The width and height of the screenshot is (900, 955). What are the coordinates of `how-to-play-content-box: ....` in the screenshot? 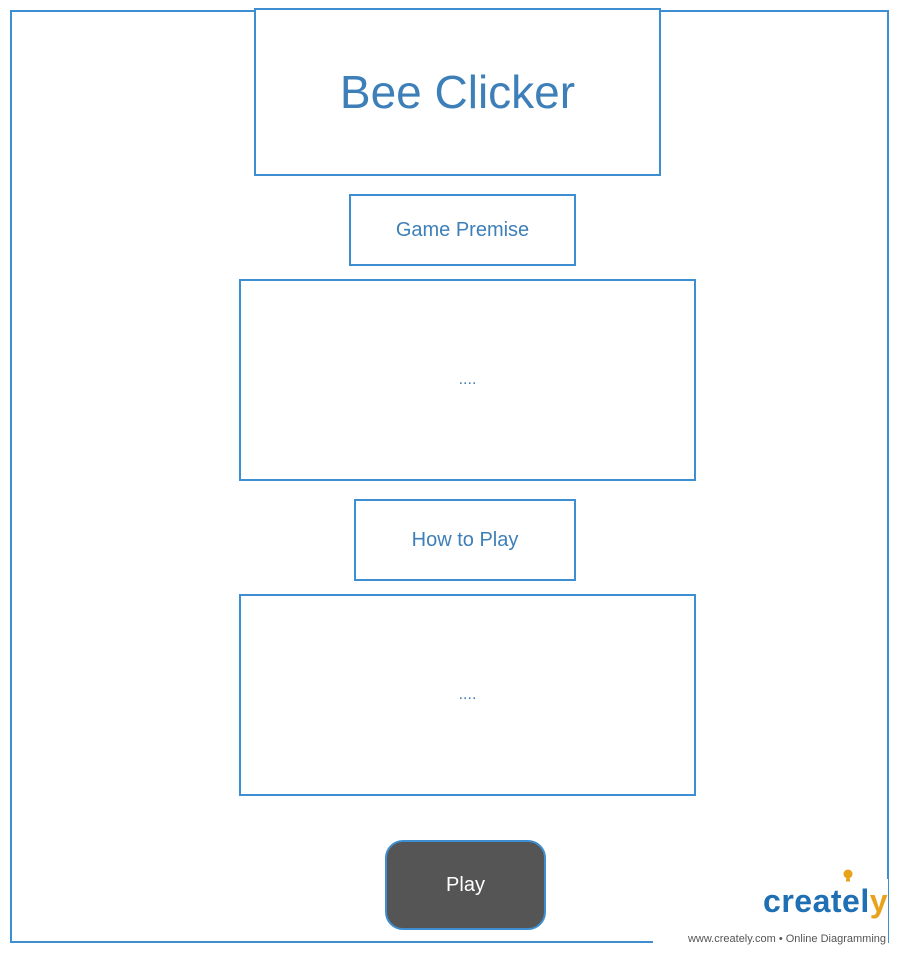 It's located at (467, 695).